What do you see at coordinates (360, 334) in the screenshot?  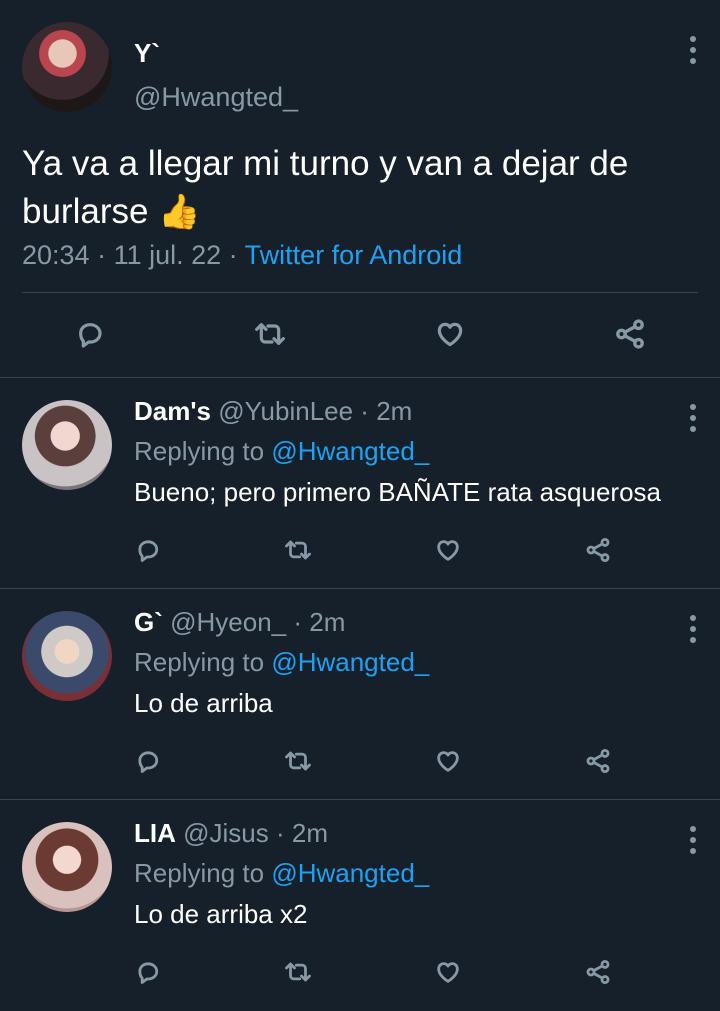 I see `tweet-actions` at bounding box center [360, 334].